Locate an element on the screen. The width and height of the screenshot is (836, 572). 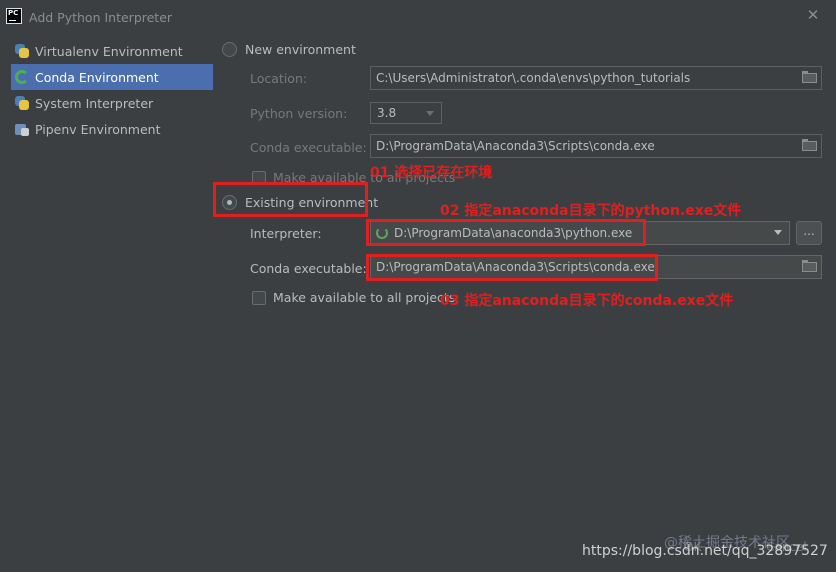
sidebar-item-label: Virtualenv Environment is located at coordinates (109, 51).